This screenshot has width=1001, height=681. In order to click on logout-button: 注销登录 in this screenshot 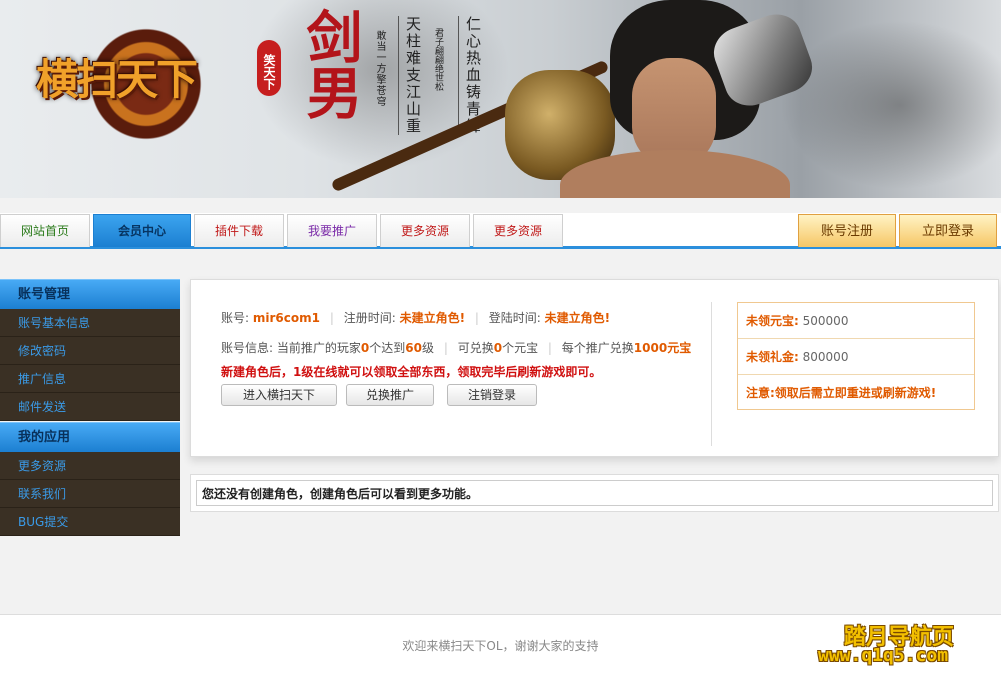, I will do `click(492, 395)`.